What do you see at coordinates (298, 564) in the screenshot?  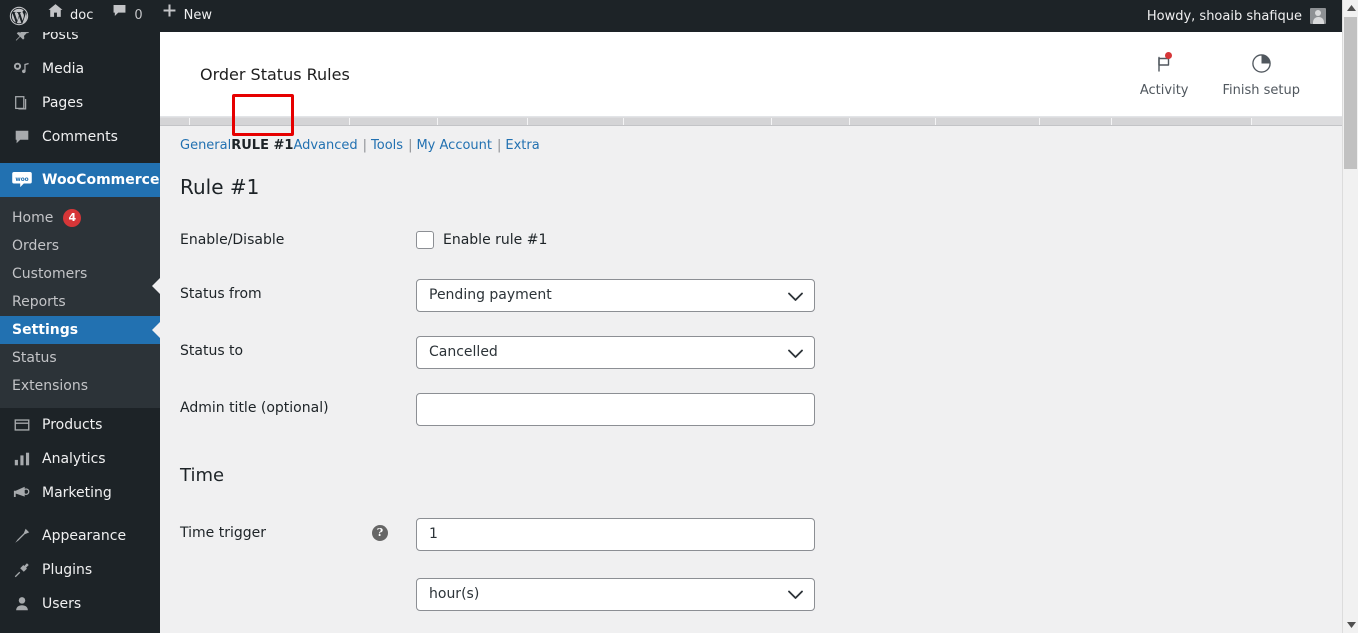 I see `label-time-trigger: Time trigger ?` at bounding box center [298, 564].